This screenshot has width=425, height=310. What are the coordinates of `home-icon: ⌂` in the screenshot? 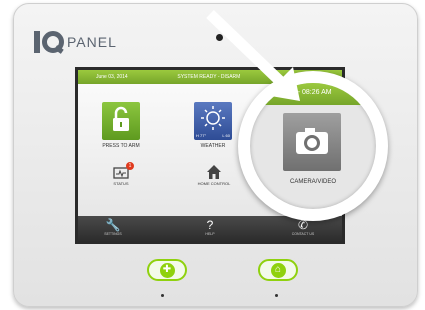 It's located at (278, 270).